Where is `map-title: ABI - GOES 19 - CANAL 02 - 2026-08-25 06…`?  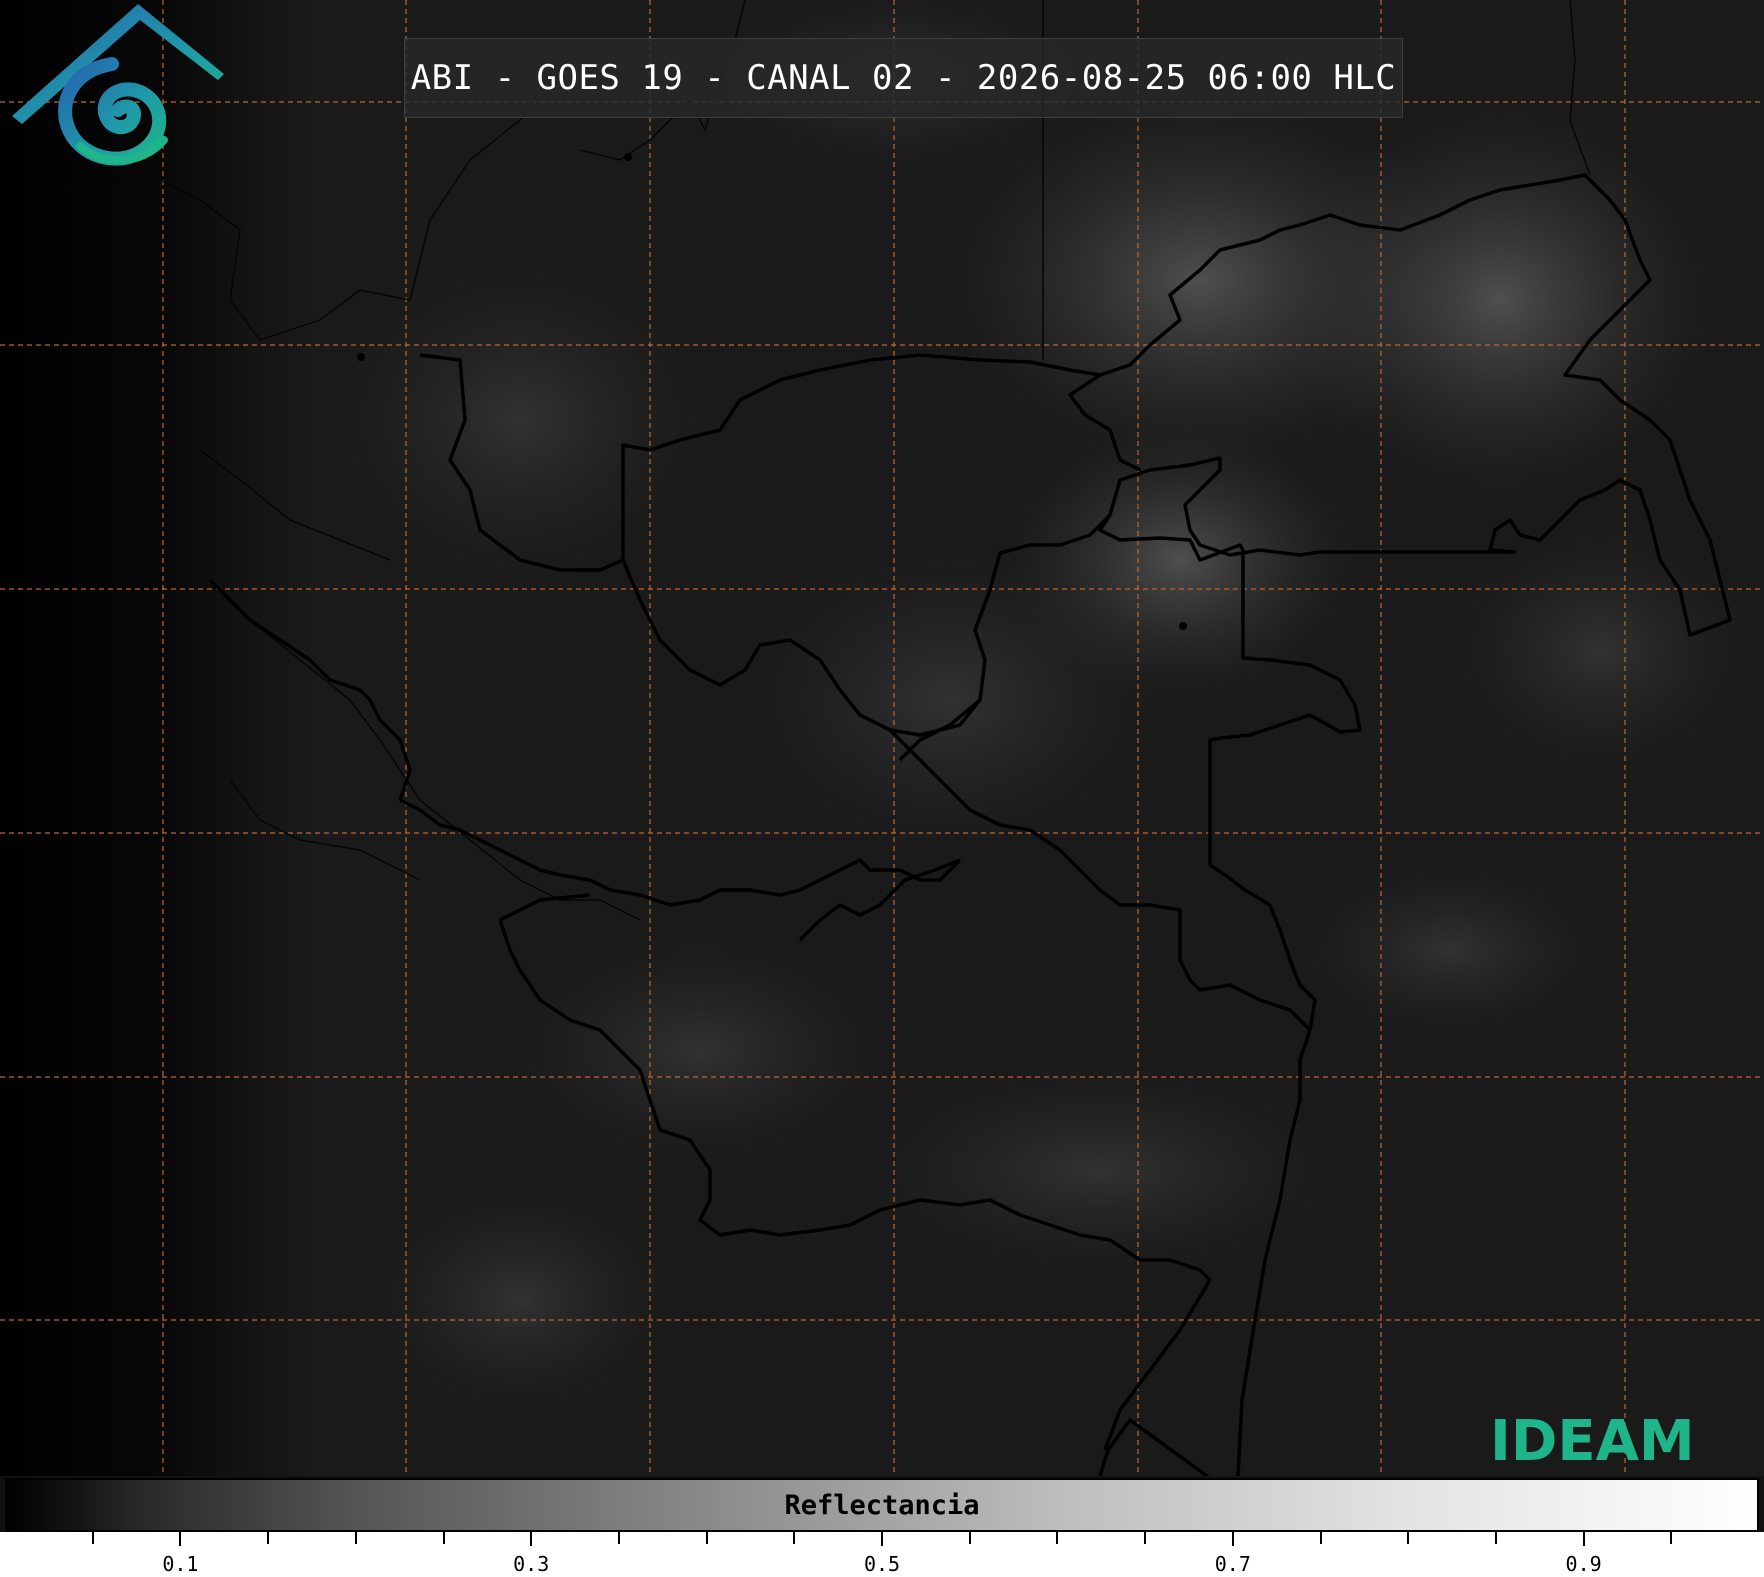 map-title: ABI - GOES 19 - CANAL 02 - 2026-08-25 06… is located at coordinates (903, 78).